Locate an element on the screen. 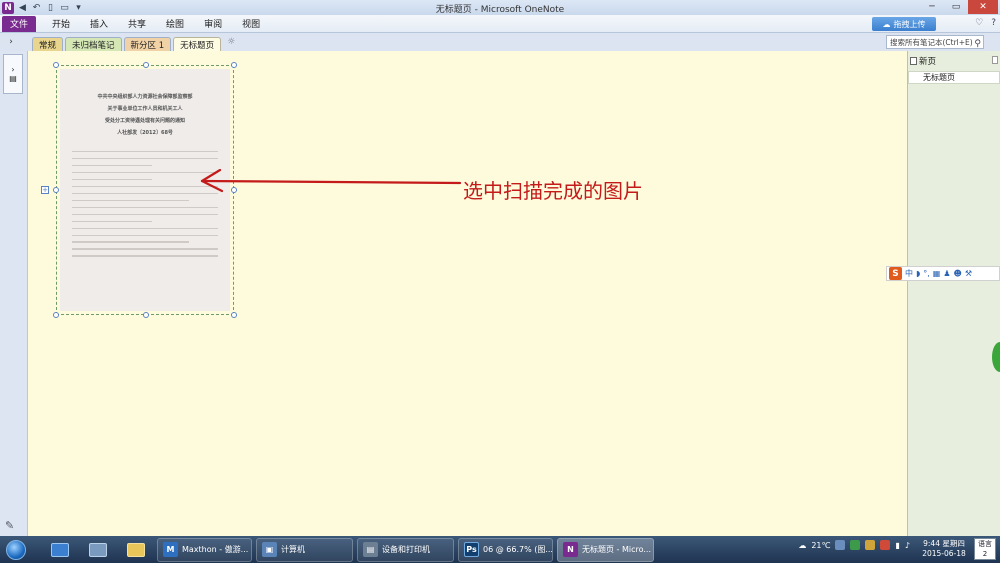 The image size is (1000, 563). folder-icon is located at coordinates (136, 549).